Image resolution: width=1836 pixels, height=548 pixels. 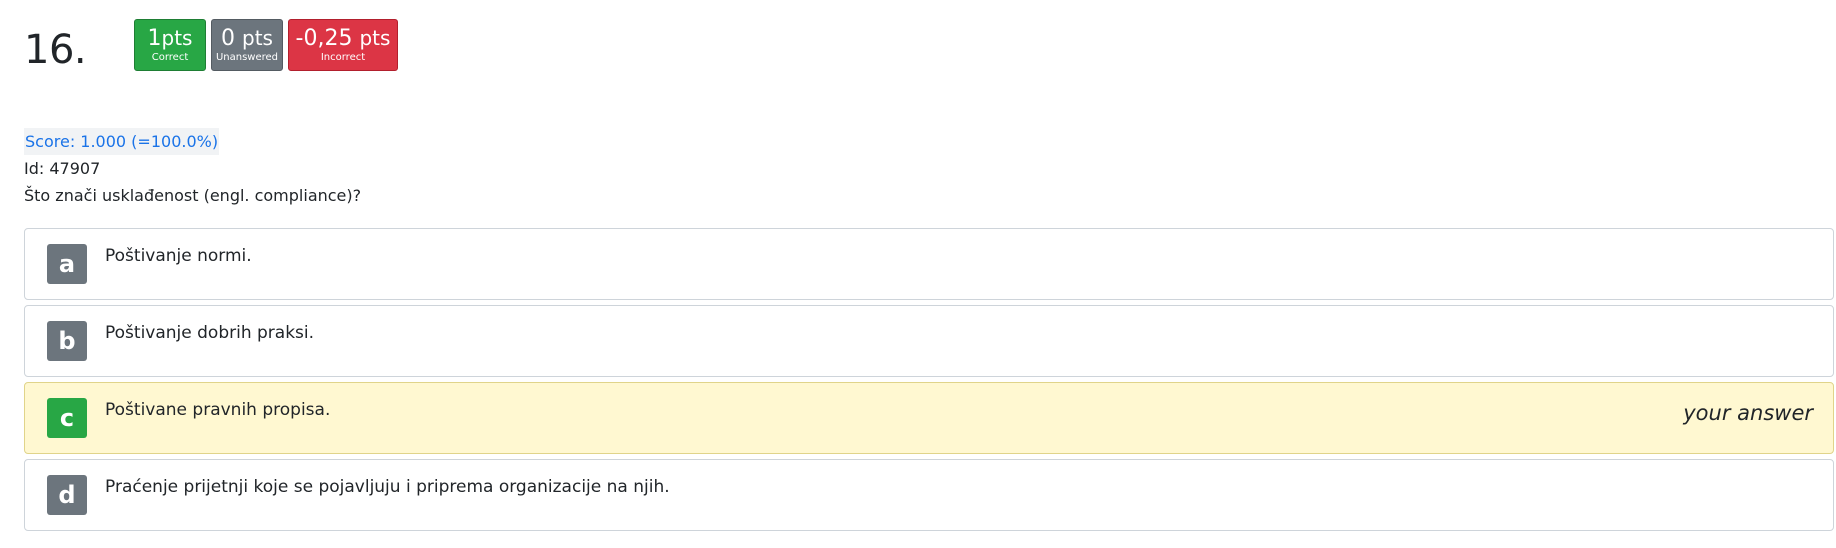 What do you see at coordinates (929, 341) in the screenshot?
I see `answer-option-b: b Poštivanje dobrih praksi.` at bounding box center [929, 341].